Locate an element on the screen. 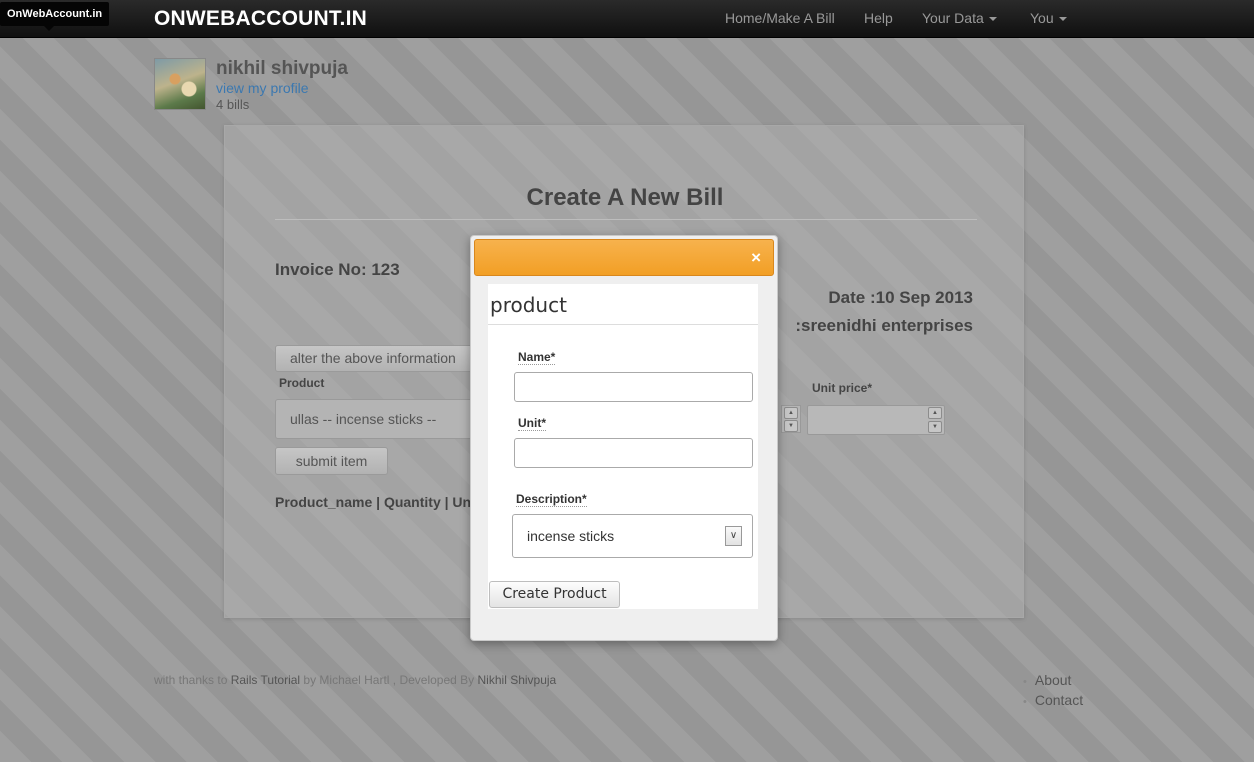 The height and width of the screenshot is (762, 1254). credit-middle: by Michael Hartl , Developed By is located at coordinates (389, 680).